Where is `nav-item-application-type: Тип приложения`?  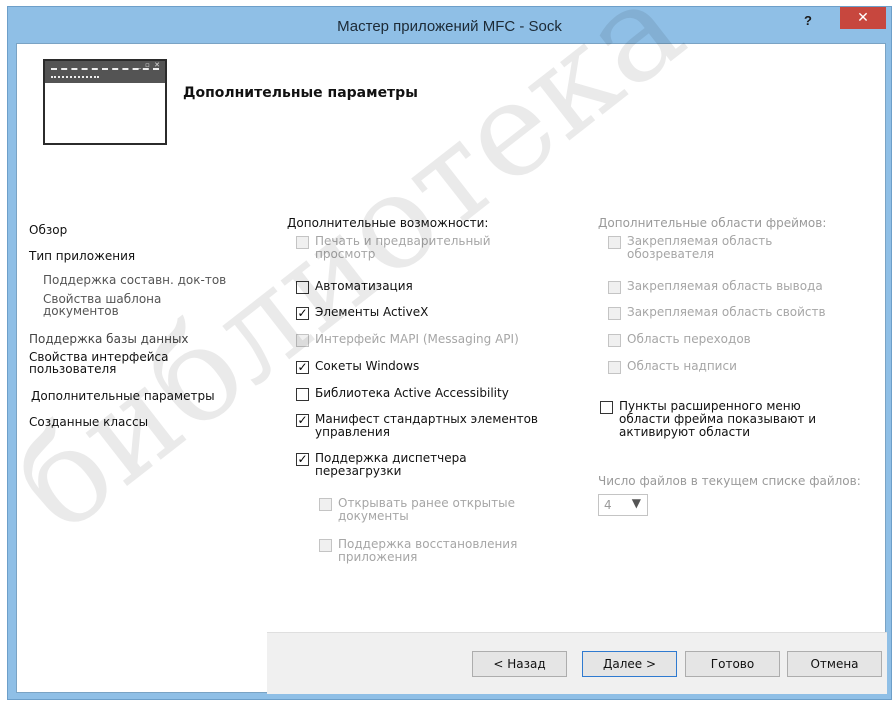
nav-item-application-type: Тип приложения is located at coordinates (148, 256).